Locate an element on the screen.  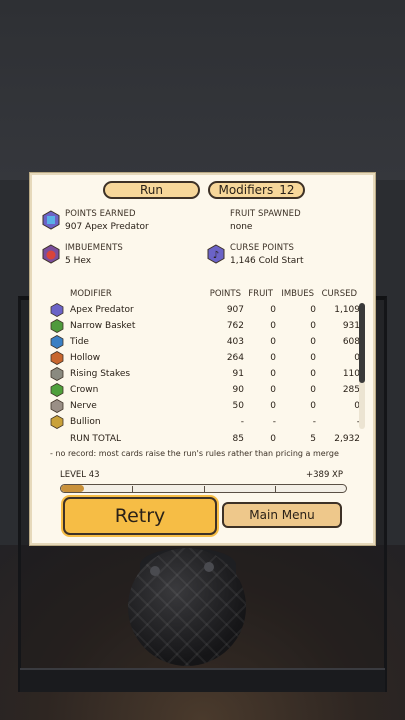
modifier-name: Tide is located at coordinates (79, 342).